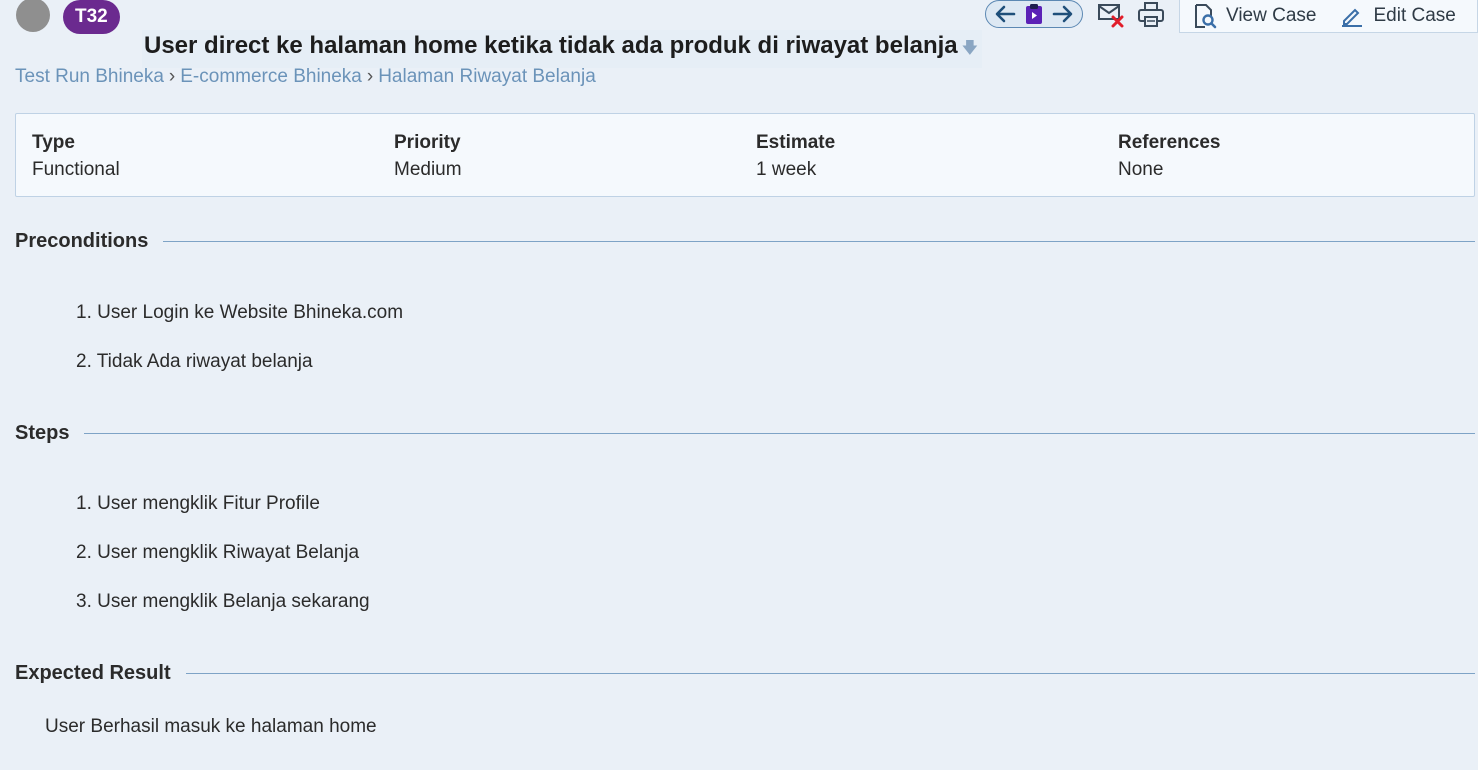 Image resolution: width=1478 pixels, height=770 pixels. What do you see at coordinates (1414, 15) in the screenshot?
I see `edit-case-label: Edit Case` at bounding box center [1414, 15].